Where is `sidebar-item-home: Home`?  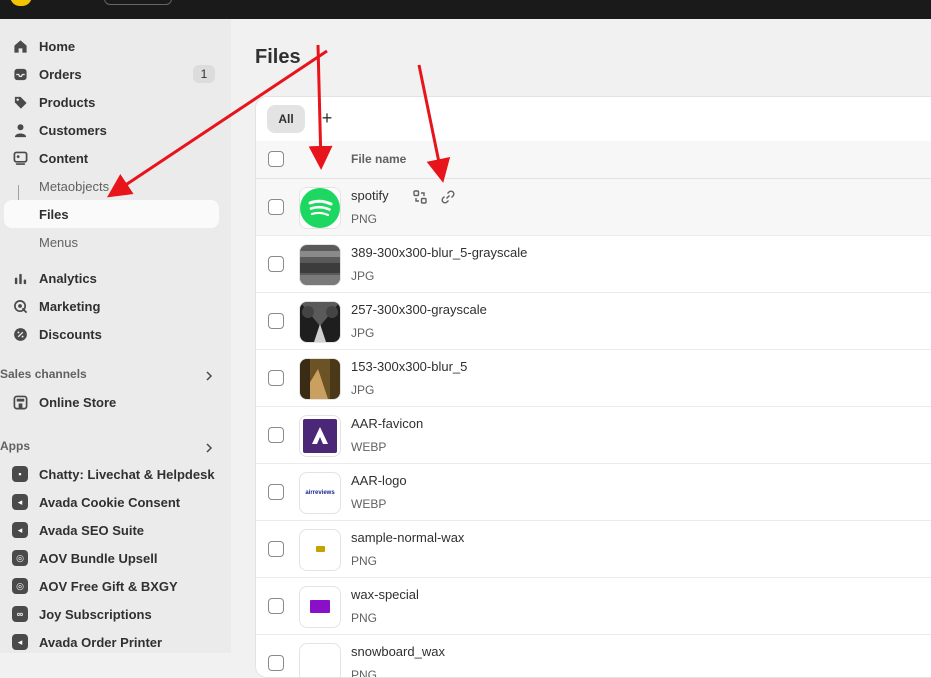 sidebar-item-home: Home is located at coordinates (111, 46).